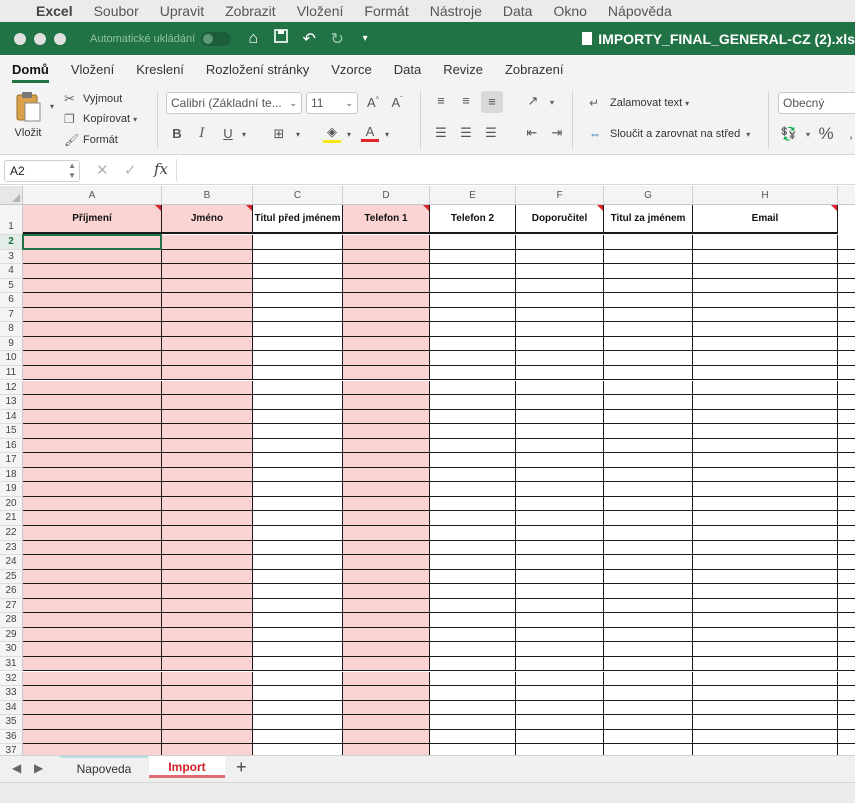 This screenshot has width=855, height=803. Describe the element at coordinates (30, 70) in the screenshot. I see `tab-domu: Domů` at that location.